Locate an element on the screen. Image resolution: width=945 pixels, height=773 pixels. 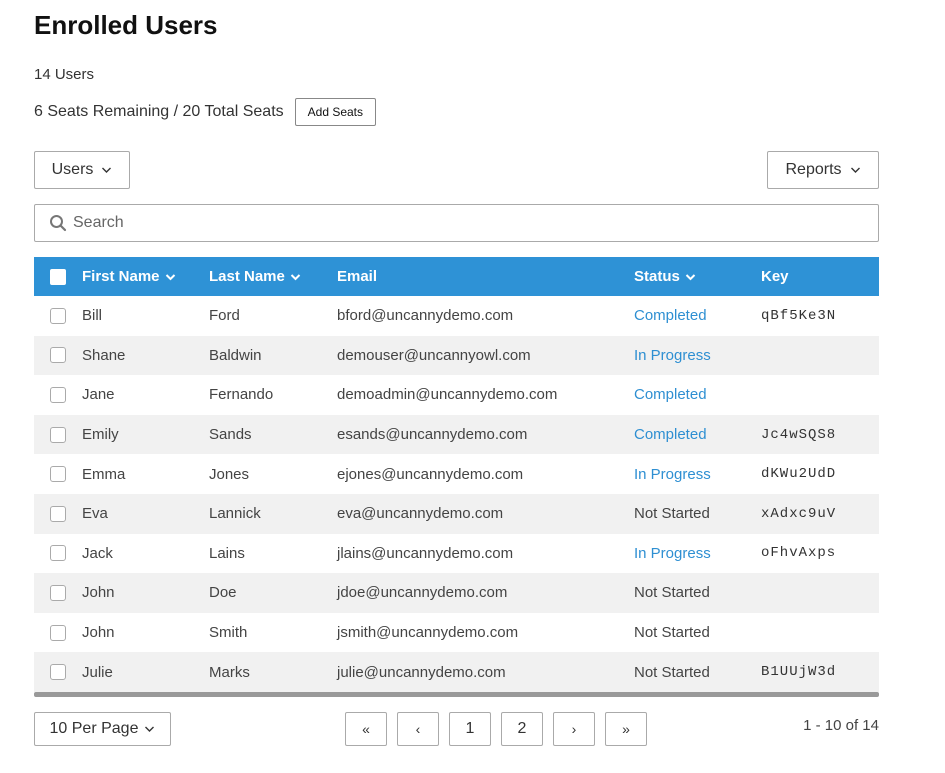
cell-email: demouser@uncannyowl.com is located at coordinates (434, 355).